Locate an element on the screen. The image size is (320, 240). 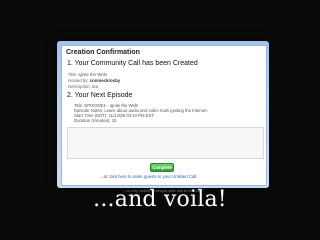
description-value: n/a is located at coordinates (94, 86).